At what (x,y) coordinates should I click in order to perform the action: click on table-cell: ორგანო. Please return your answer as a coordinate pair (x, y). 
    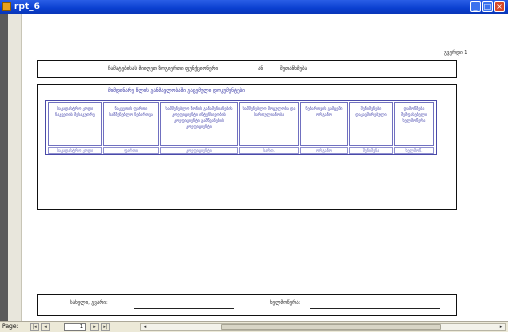
    Looking at the image, I should click on (324, 150).